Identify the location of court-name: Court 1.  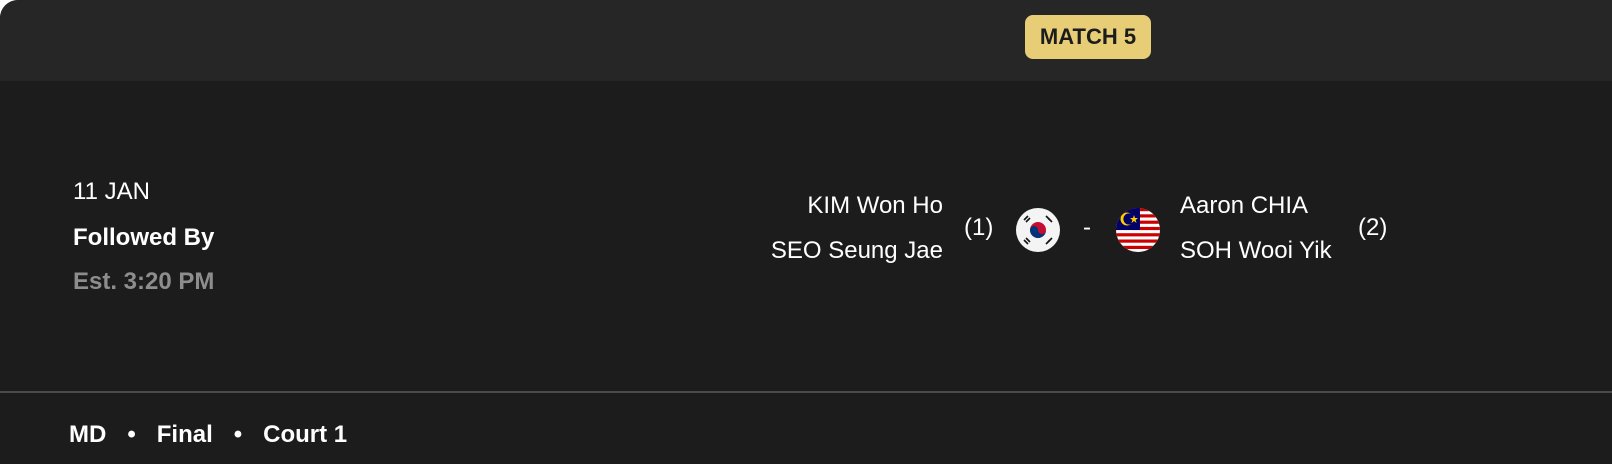
(305, 434).